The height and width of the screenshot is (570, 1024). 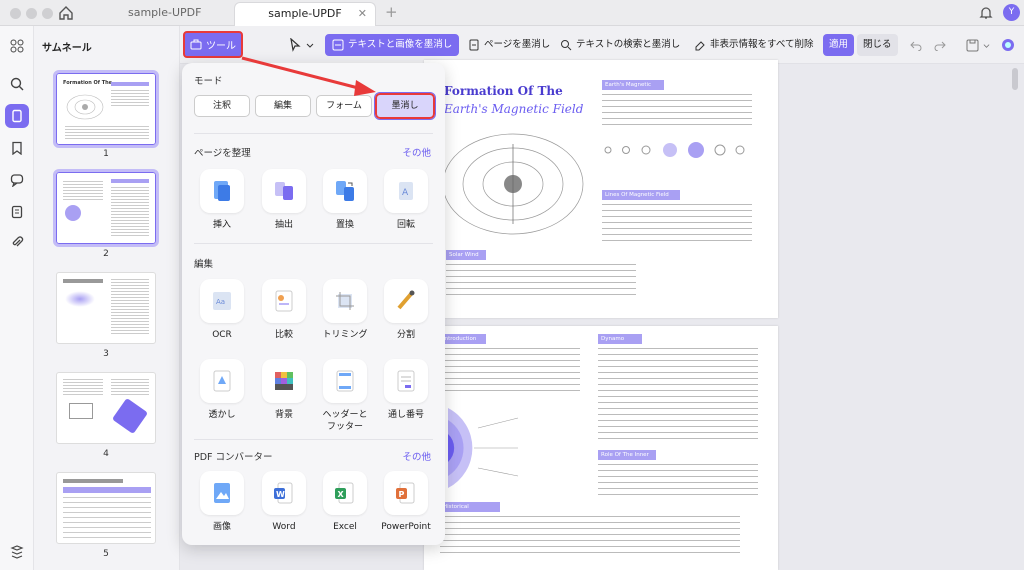 What do you see at coordinates (978, 45) in the screenshot?
I see `save-button` at bounding box center [978, 45].